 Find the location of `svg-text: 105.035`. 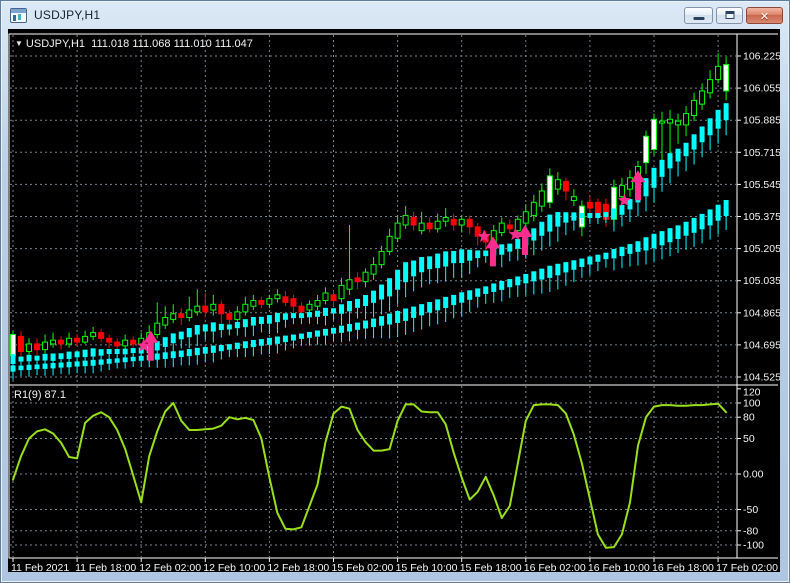

svg-text: 105.035 is located at coordinates (761, 281).